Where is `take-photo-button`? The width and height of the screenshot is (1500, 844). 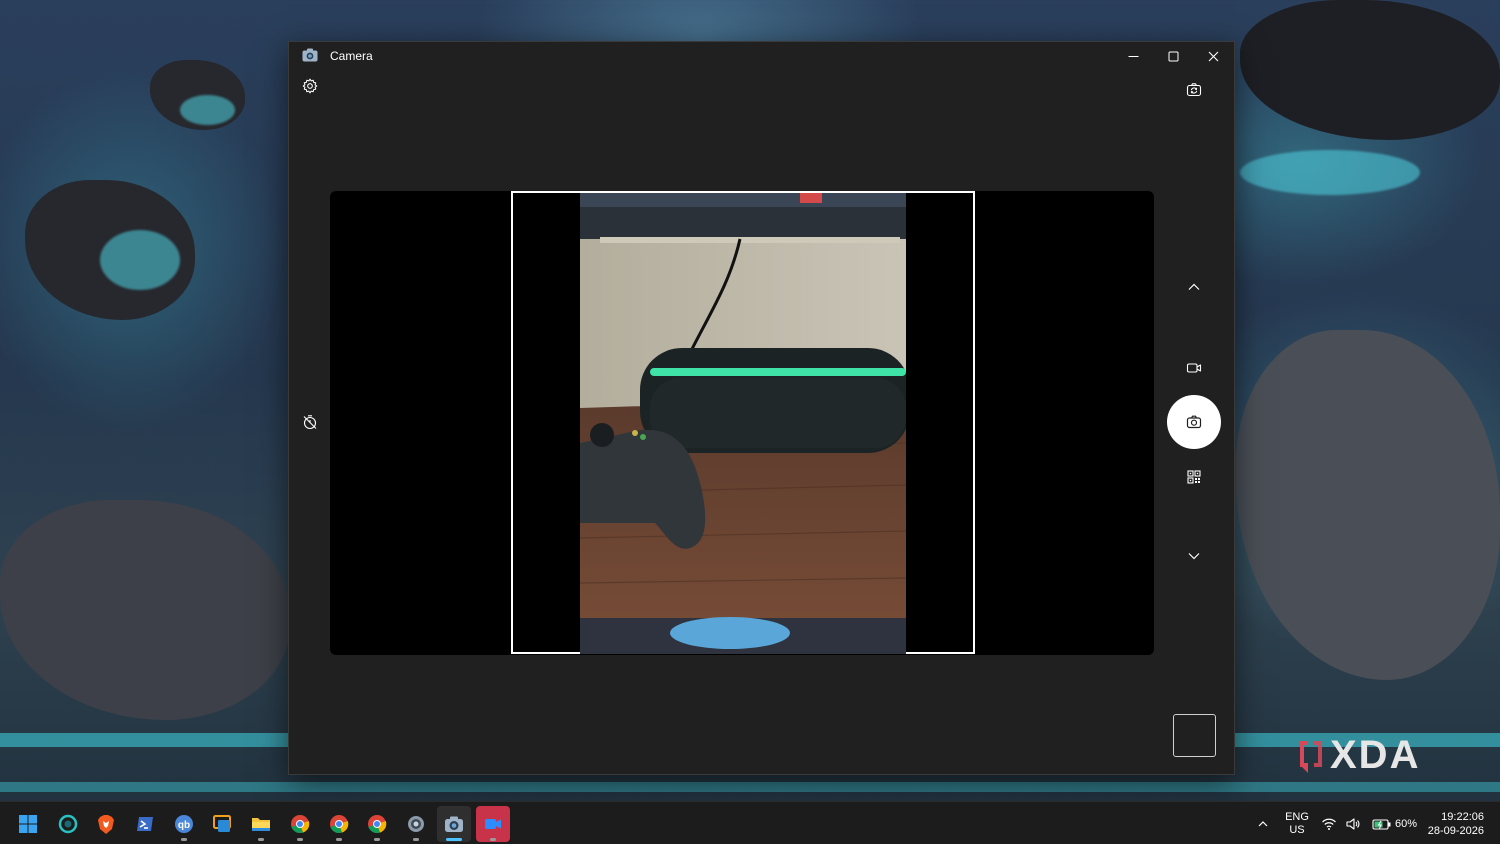
take-photo-button is located at coordinates (1194, 422).